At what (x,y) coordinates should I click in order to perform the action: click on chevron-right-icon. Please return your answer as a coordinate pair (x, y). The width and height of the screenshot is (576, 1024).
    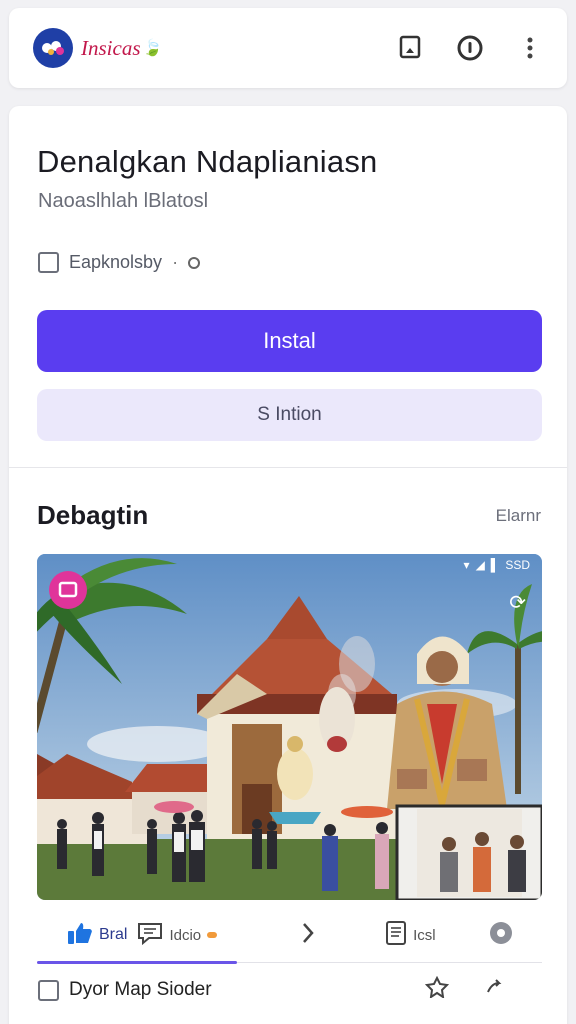
    Looking at the image, I should click on (308, 935).